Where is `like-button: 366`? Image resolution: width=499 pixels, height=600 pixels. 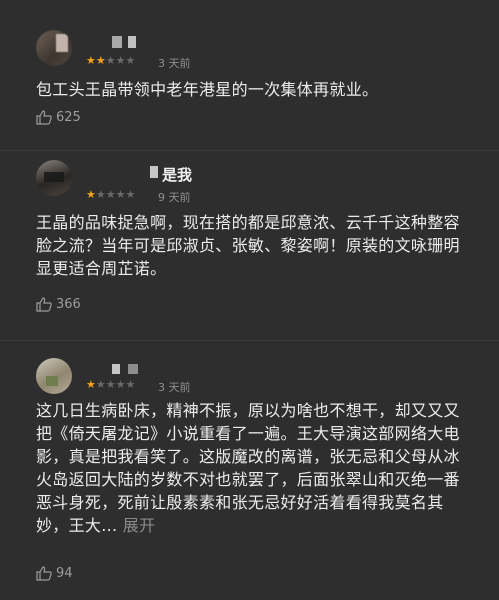 like-button: 366 is located at coordinates (58, 304).